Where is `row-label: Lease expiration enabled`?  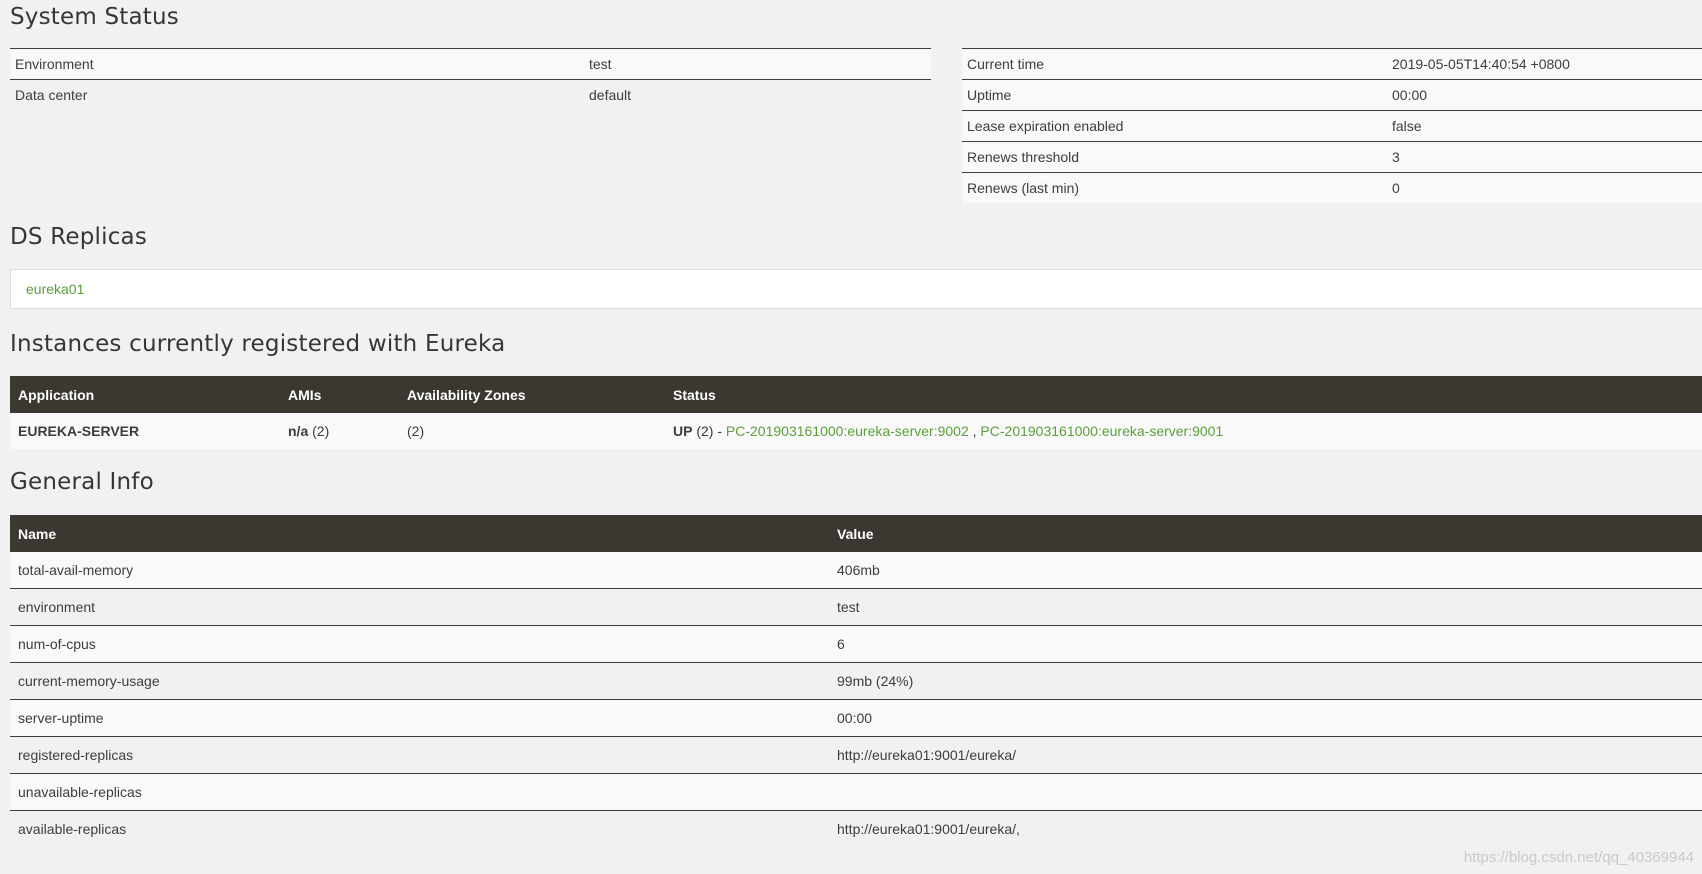 row-label: Lease expiration enabled is located at coordinates (1045, 126).